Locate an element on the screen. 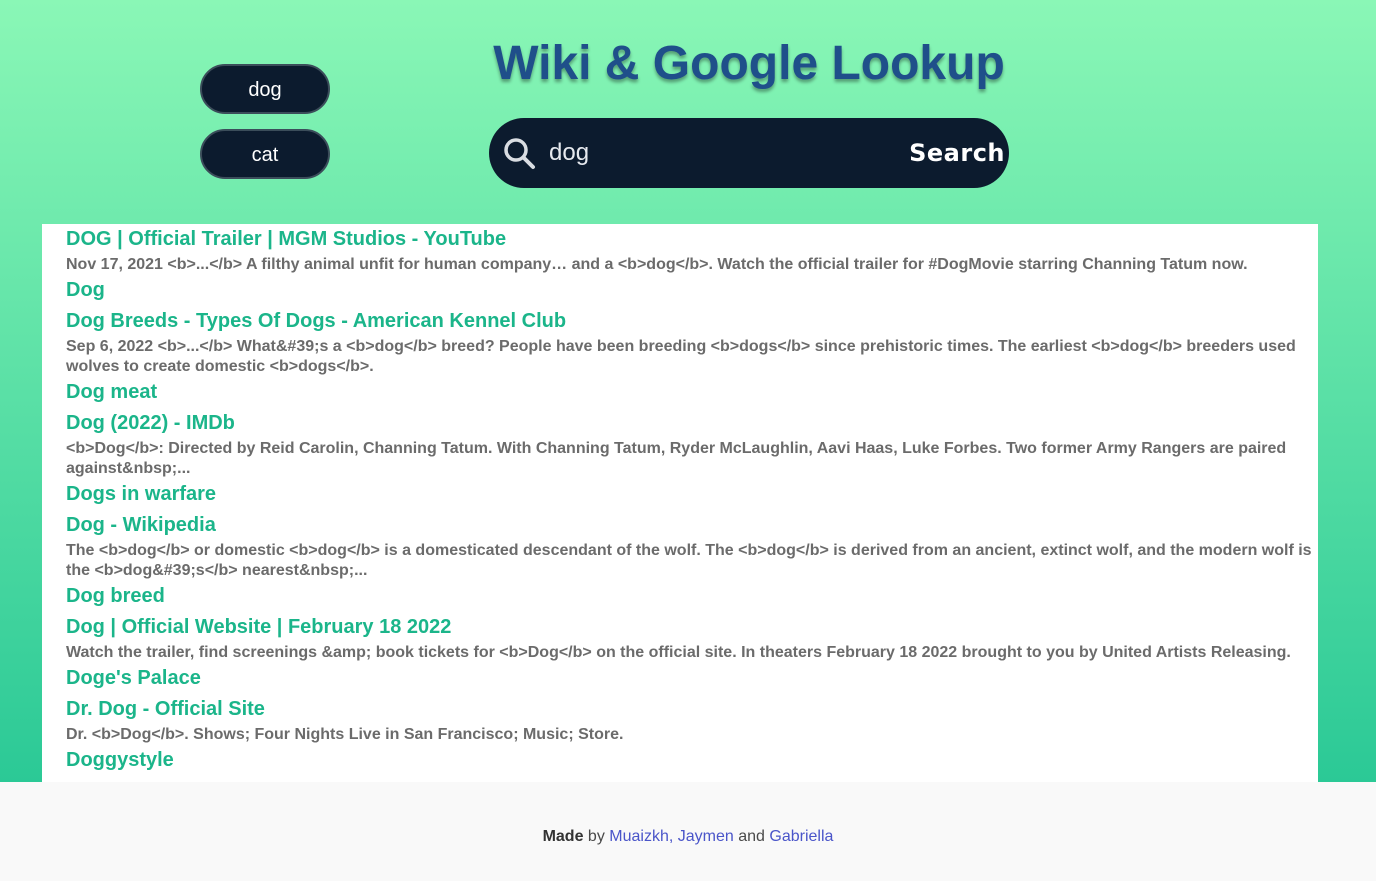 This screenshot has height=881, width=1376. result-title-link: Dog meat is located at coordinates (689, 392).